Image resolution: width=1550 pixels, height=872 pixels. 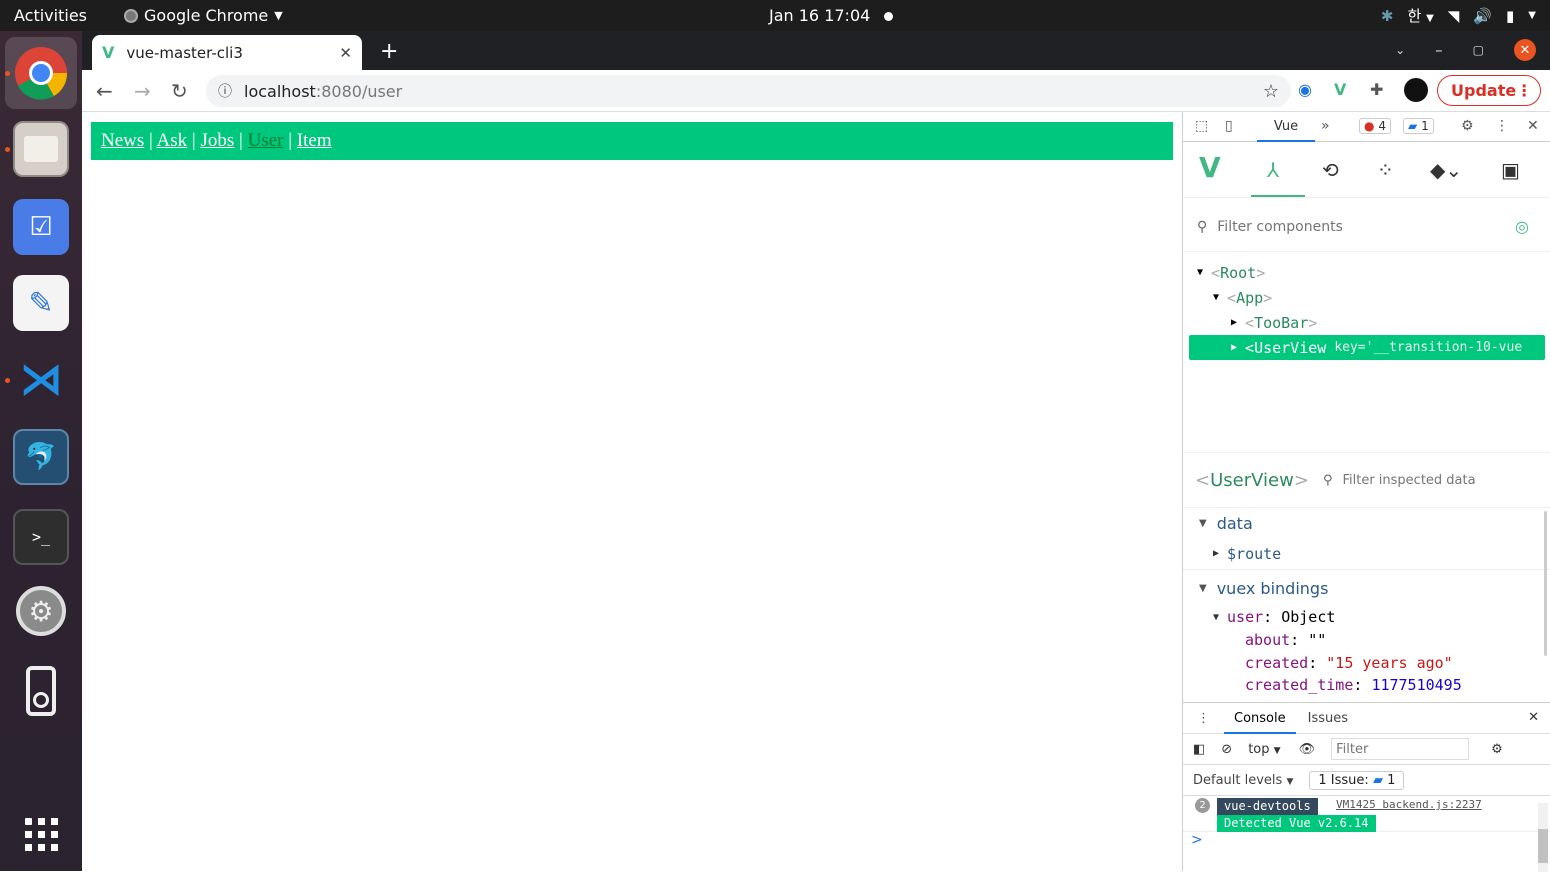 What do you see at coordinates (1439, 50) in the screenshot?
I see `minimize-icon: –` at bounding box center [1439, 50].